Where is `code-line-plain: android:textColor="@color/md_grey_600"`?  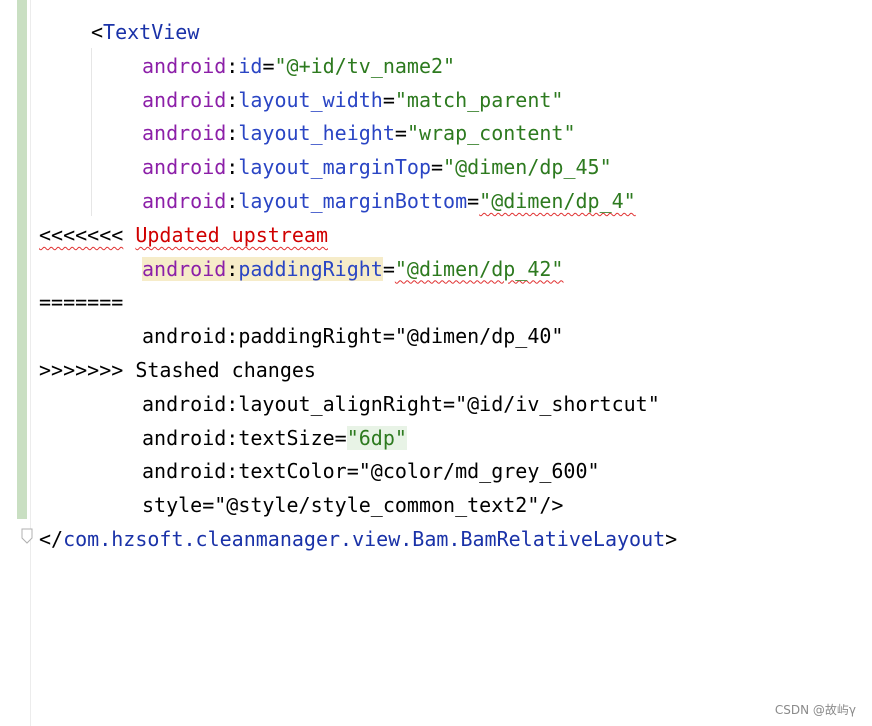
code-line-plain: android:textColor="@color/md_grey_600" is located at coordinates (455, 472).